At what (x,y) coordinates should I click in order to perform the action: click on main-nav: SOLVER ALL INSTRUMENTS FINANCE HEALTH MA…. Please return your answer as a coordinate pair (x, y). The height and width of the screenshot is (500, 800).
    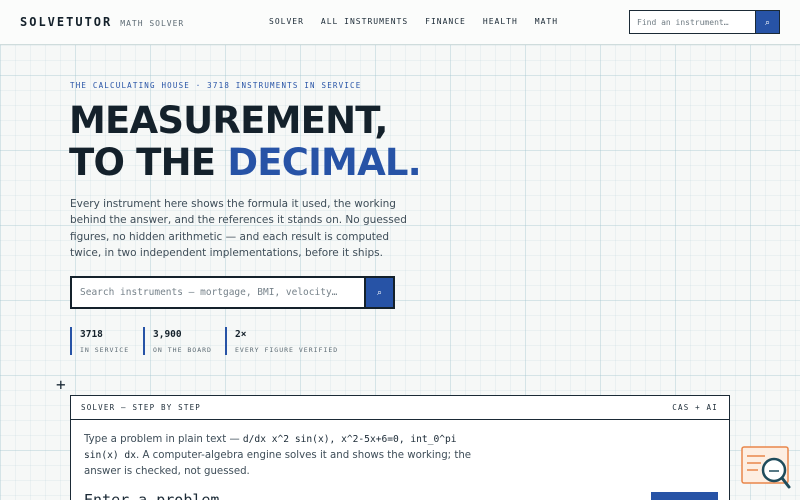
    Looking at the image, I should click on (413, 21).